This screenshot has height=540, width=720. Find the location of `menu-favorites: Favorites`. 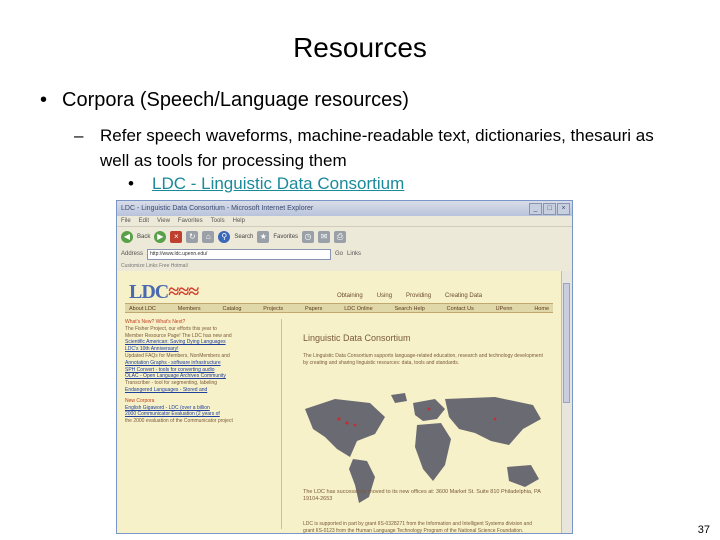

menu-favorites: Favorites is located at coordinates (190, 221).